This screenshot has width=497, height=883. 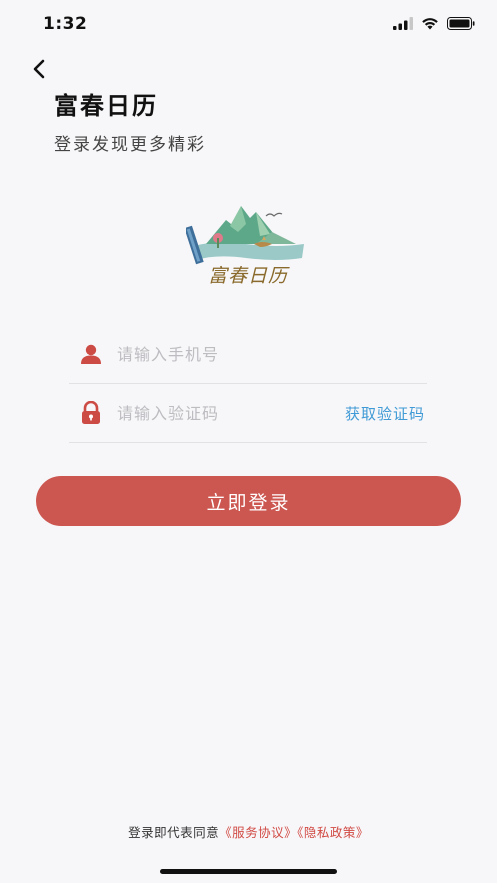 I want to click on page-title: 富春日历, so click(x=106, y=106).